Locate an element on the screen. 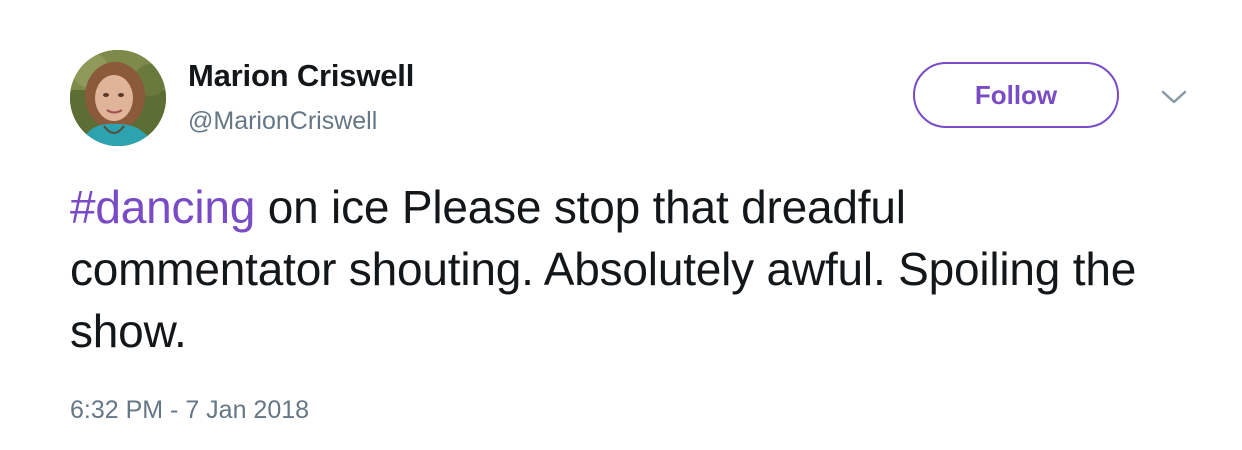 This screenshot has height=450, width=1242. chevron-down-icon is located at coordinates (1174, 97).